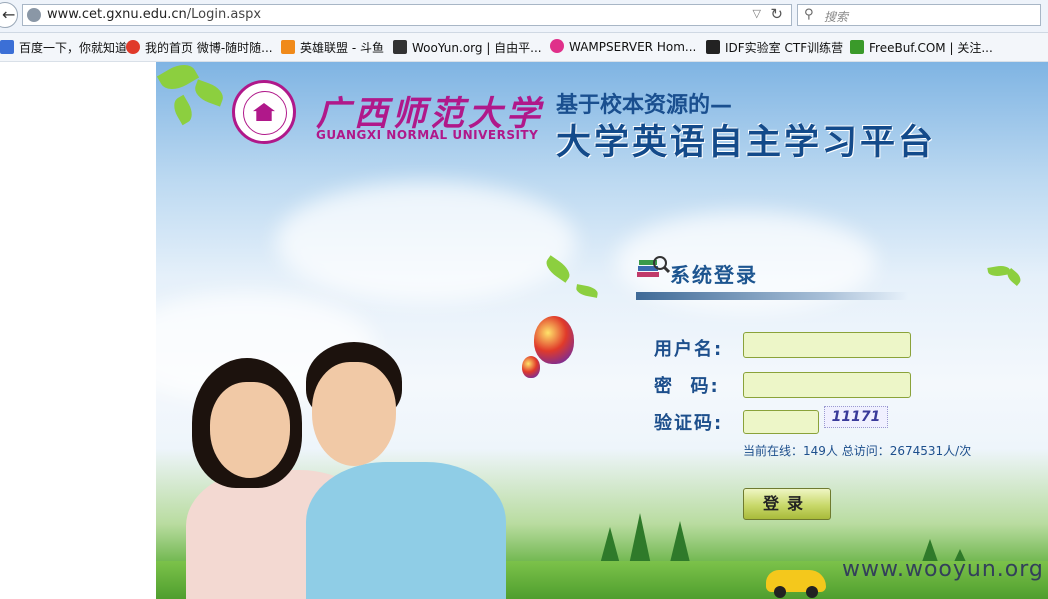 This screenshot has width=1048, height=599. Describe the element at coordinates (787, 504) in the screenshot. I see `login-button: 登录` at that location.